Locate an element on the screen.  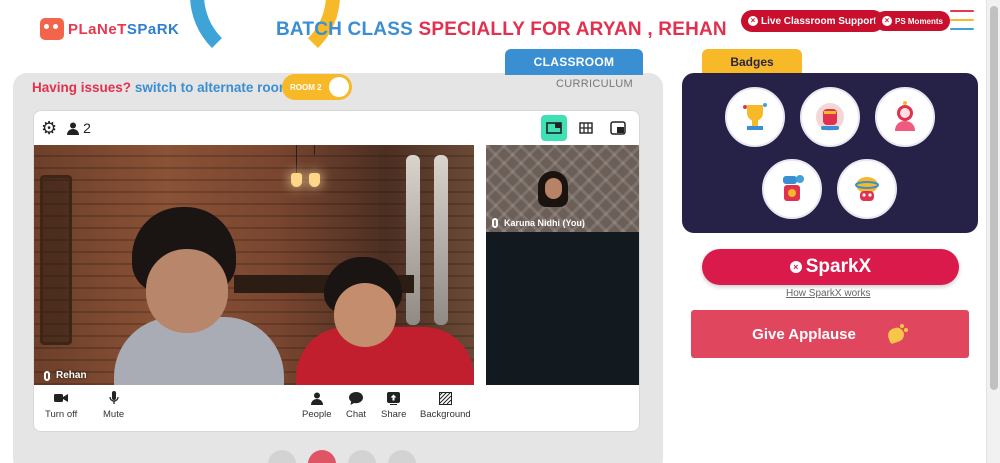
robot-logo-icon is located at coordinates (52, 29).